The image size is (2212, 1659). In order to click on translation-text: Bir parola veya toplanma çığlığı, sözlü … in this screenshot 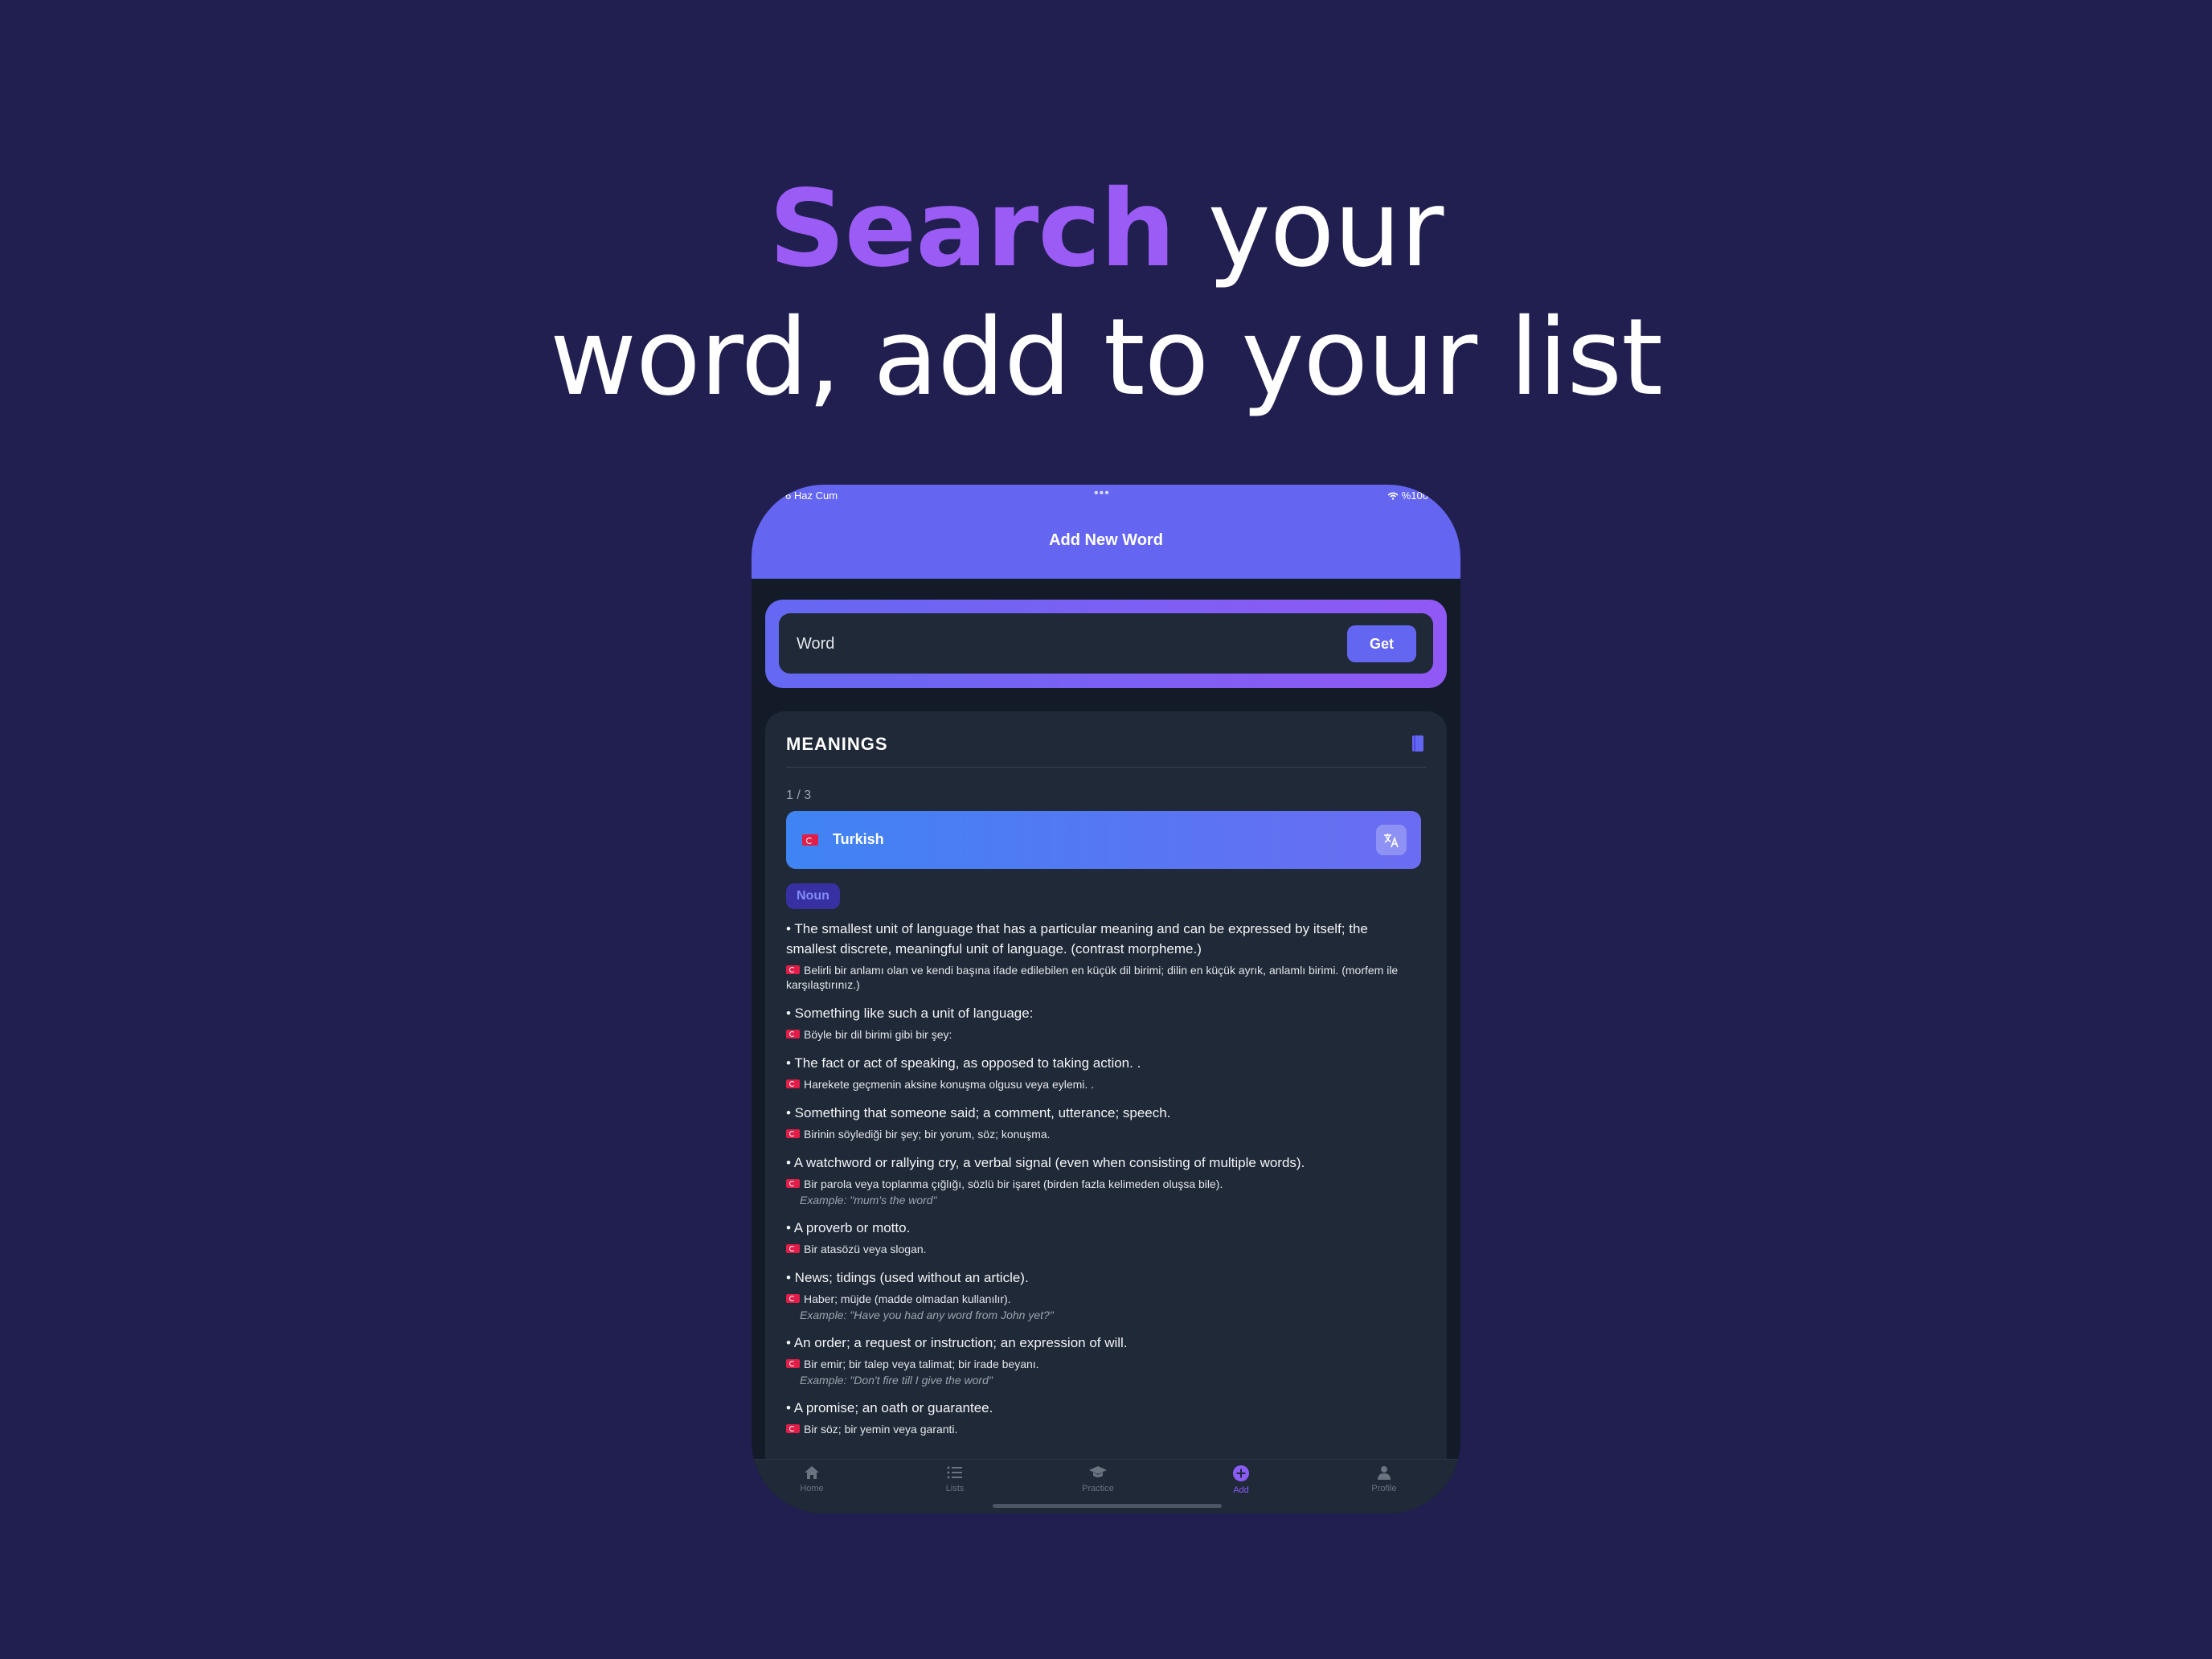, I will do `click(1103, 1184)`.